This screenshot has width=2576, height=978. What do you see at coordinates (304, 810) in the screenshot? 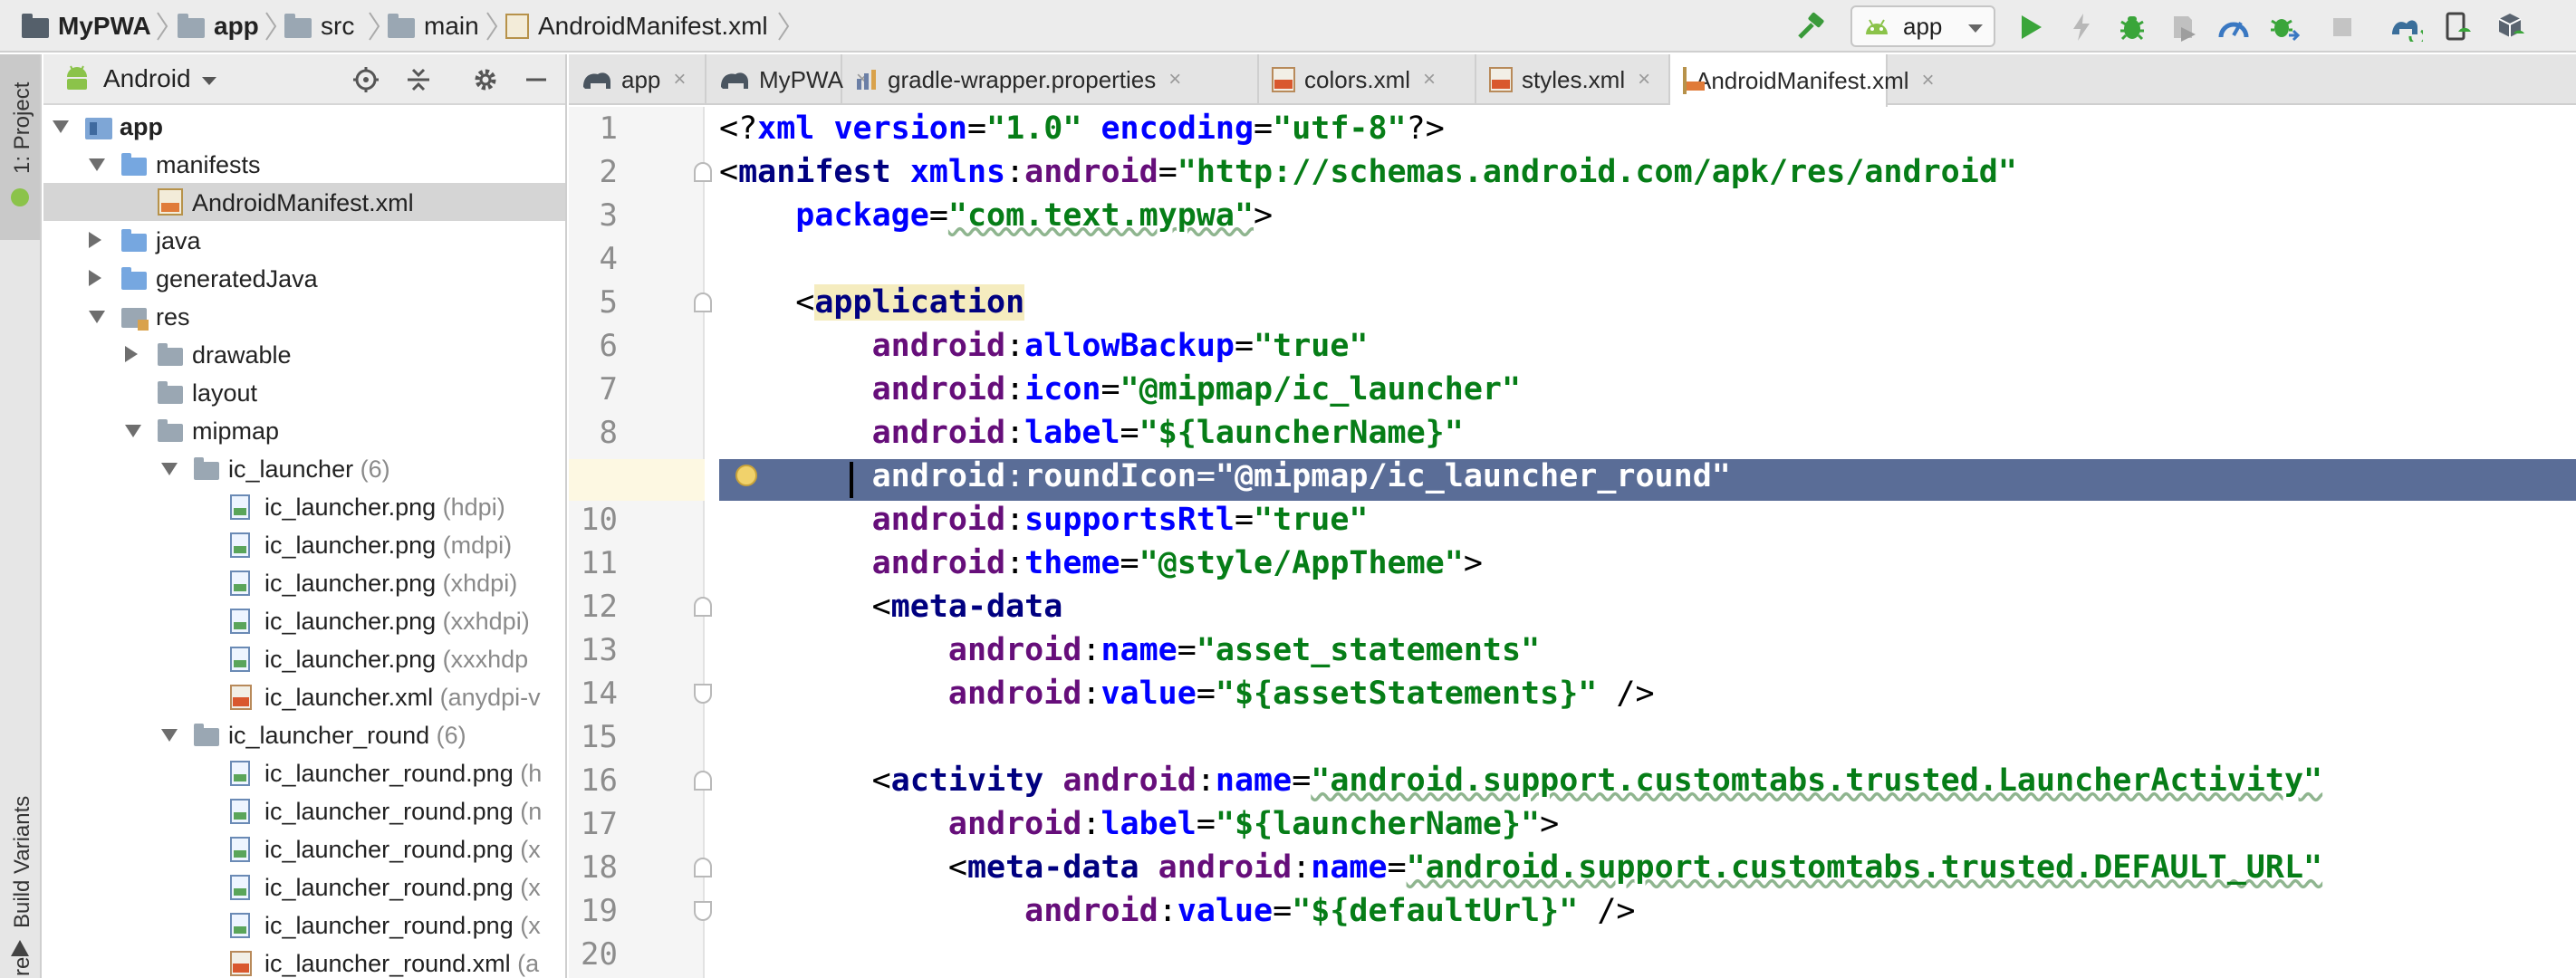
I see `tree-item: ic_launcher_round.png (n` at bounding box center [304, 810].